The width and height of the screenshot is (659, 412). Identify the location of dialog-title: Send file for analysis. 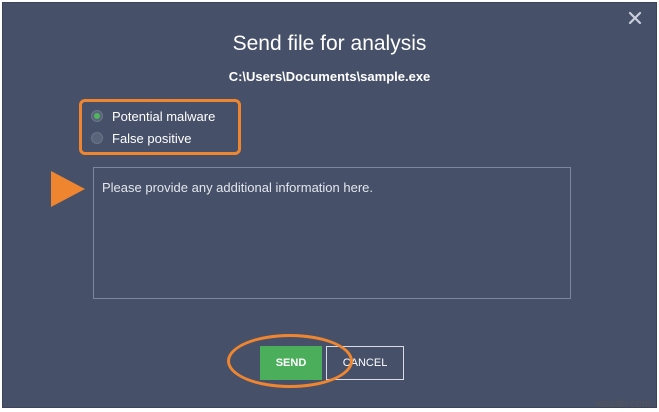
(329, 43).